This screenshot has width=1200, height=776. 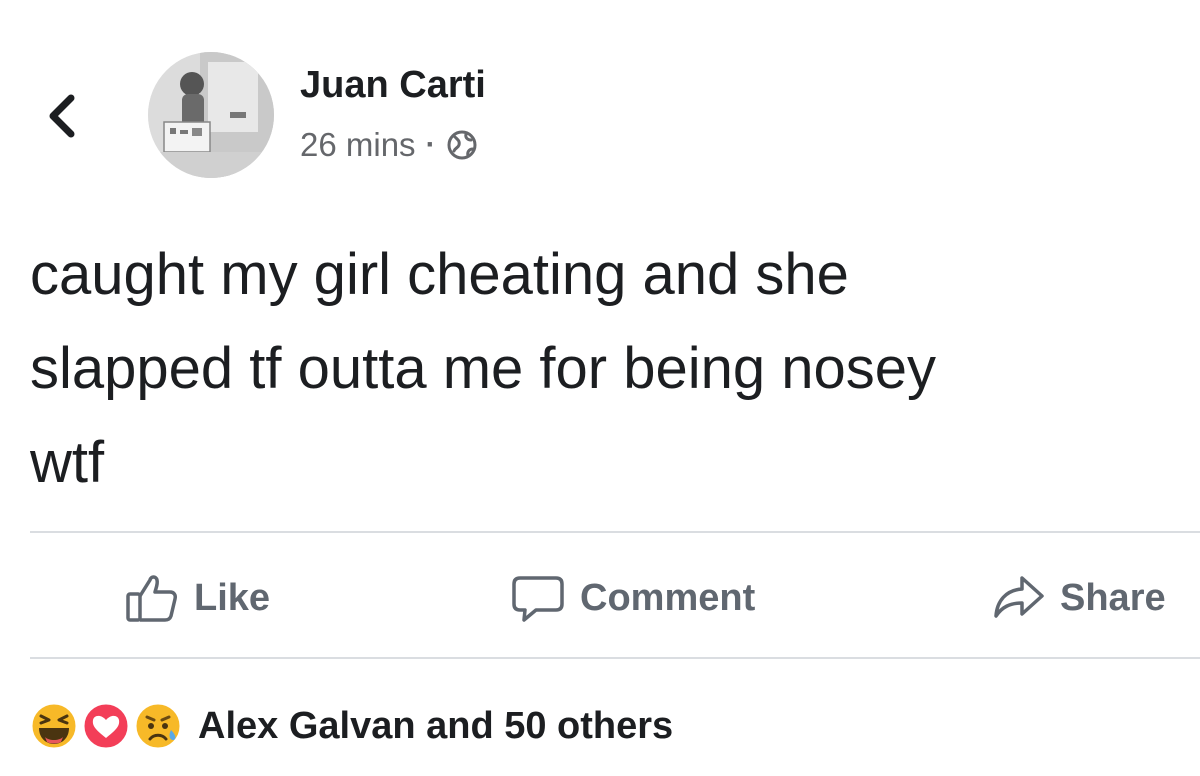 I want to click on avatar-photo, so click(x=211, y=115).